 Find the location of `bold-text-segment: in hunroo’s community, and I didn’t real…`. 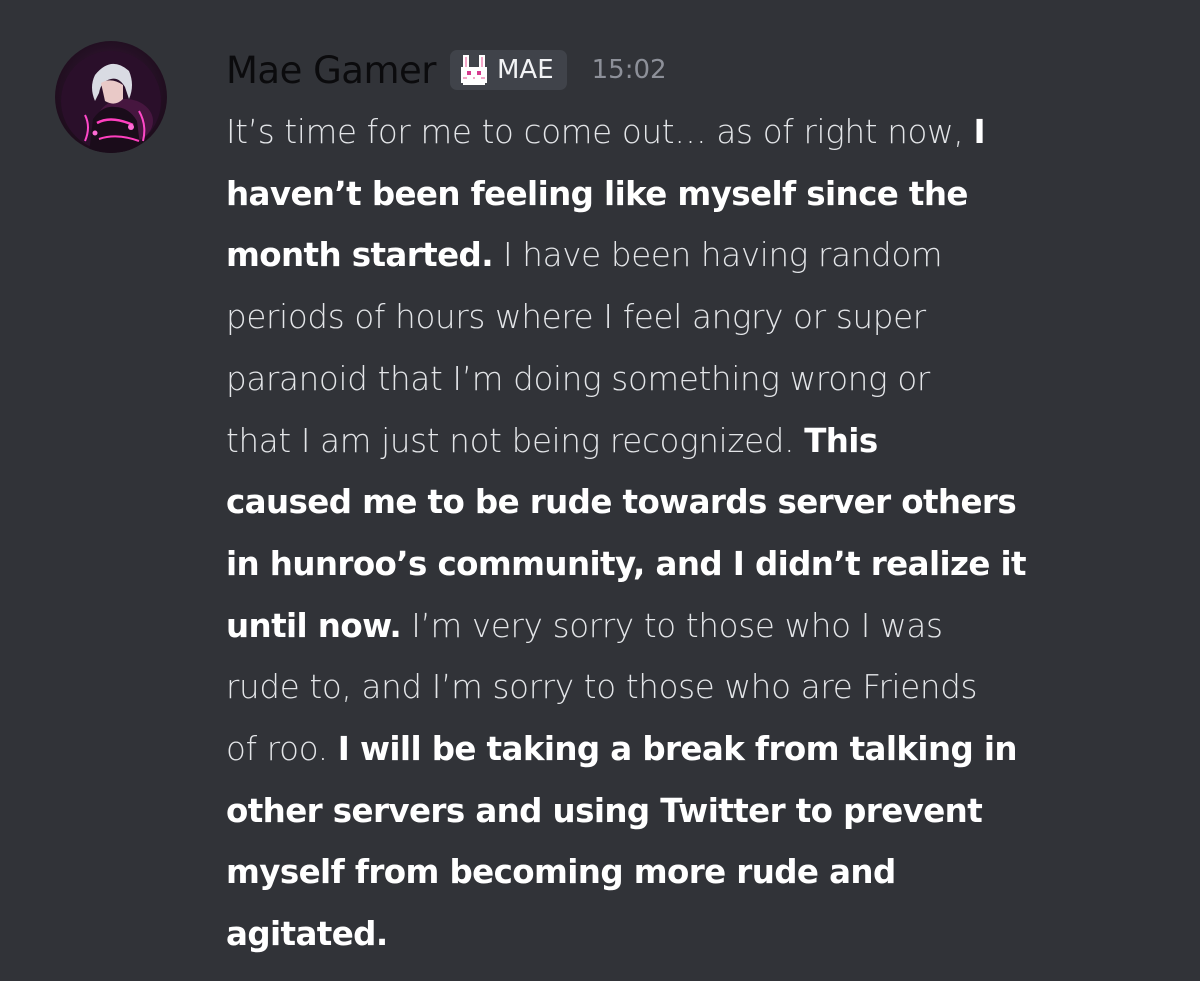

bold-text-segment: in hunroo’s community, and I didn’t real… is located at coordinates (626, 563).